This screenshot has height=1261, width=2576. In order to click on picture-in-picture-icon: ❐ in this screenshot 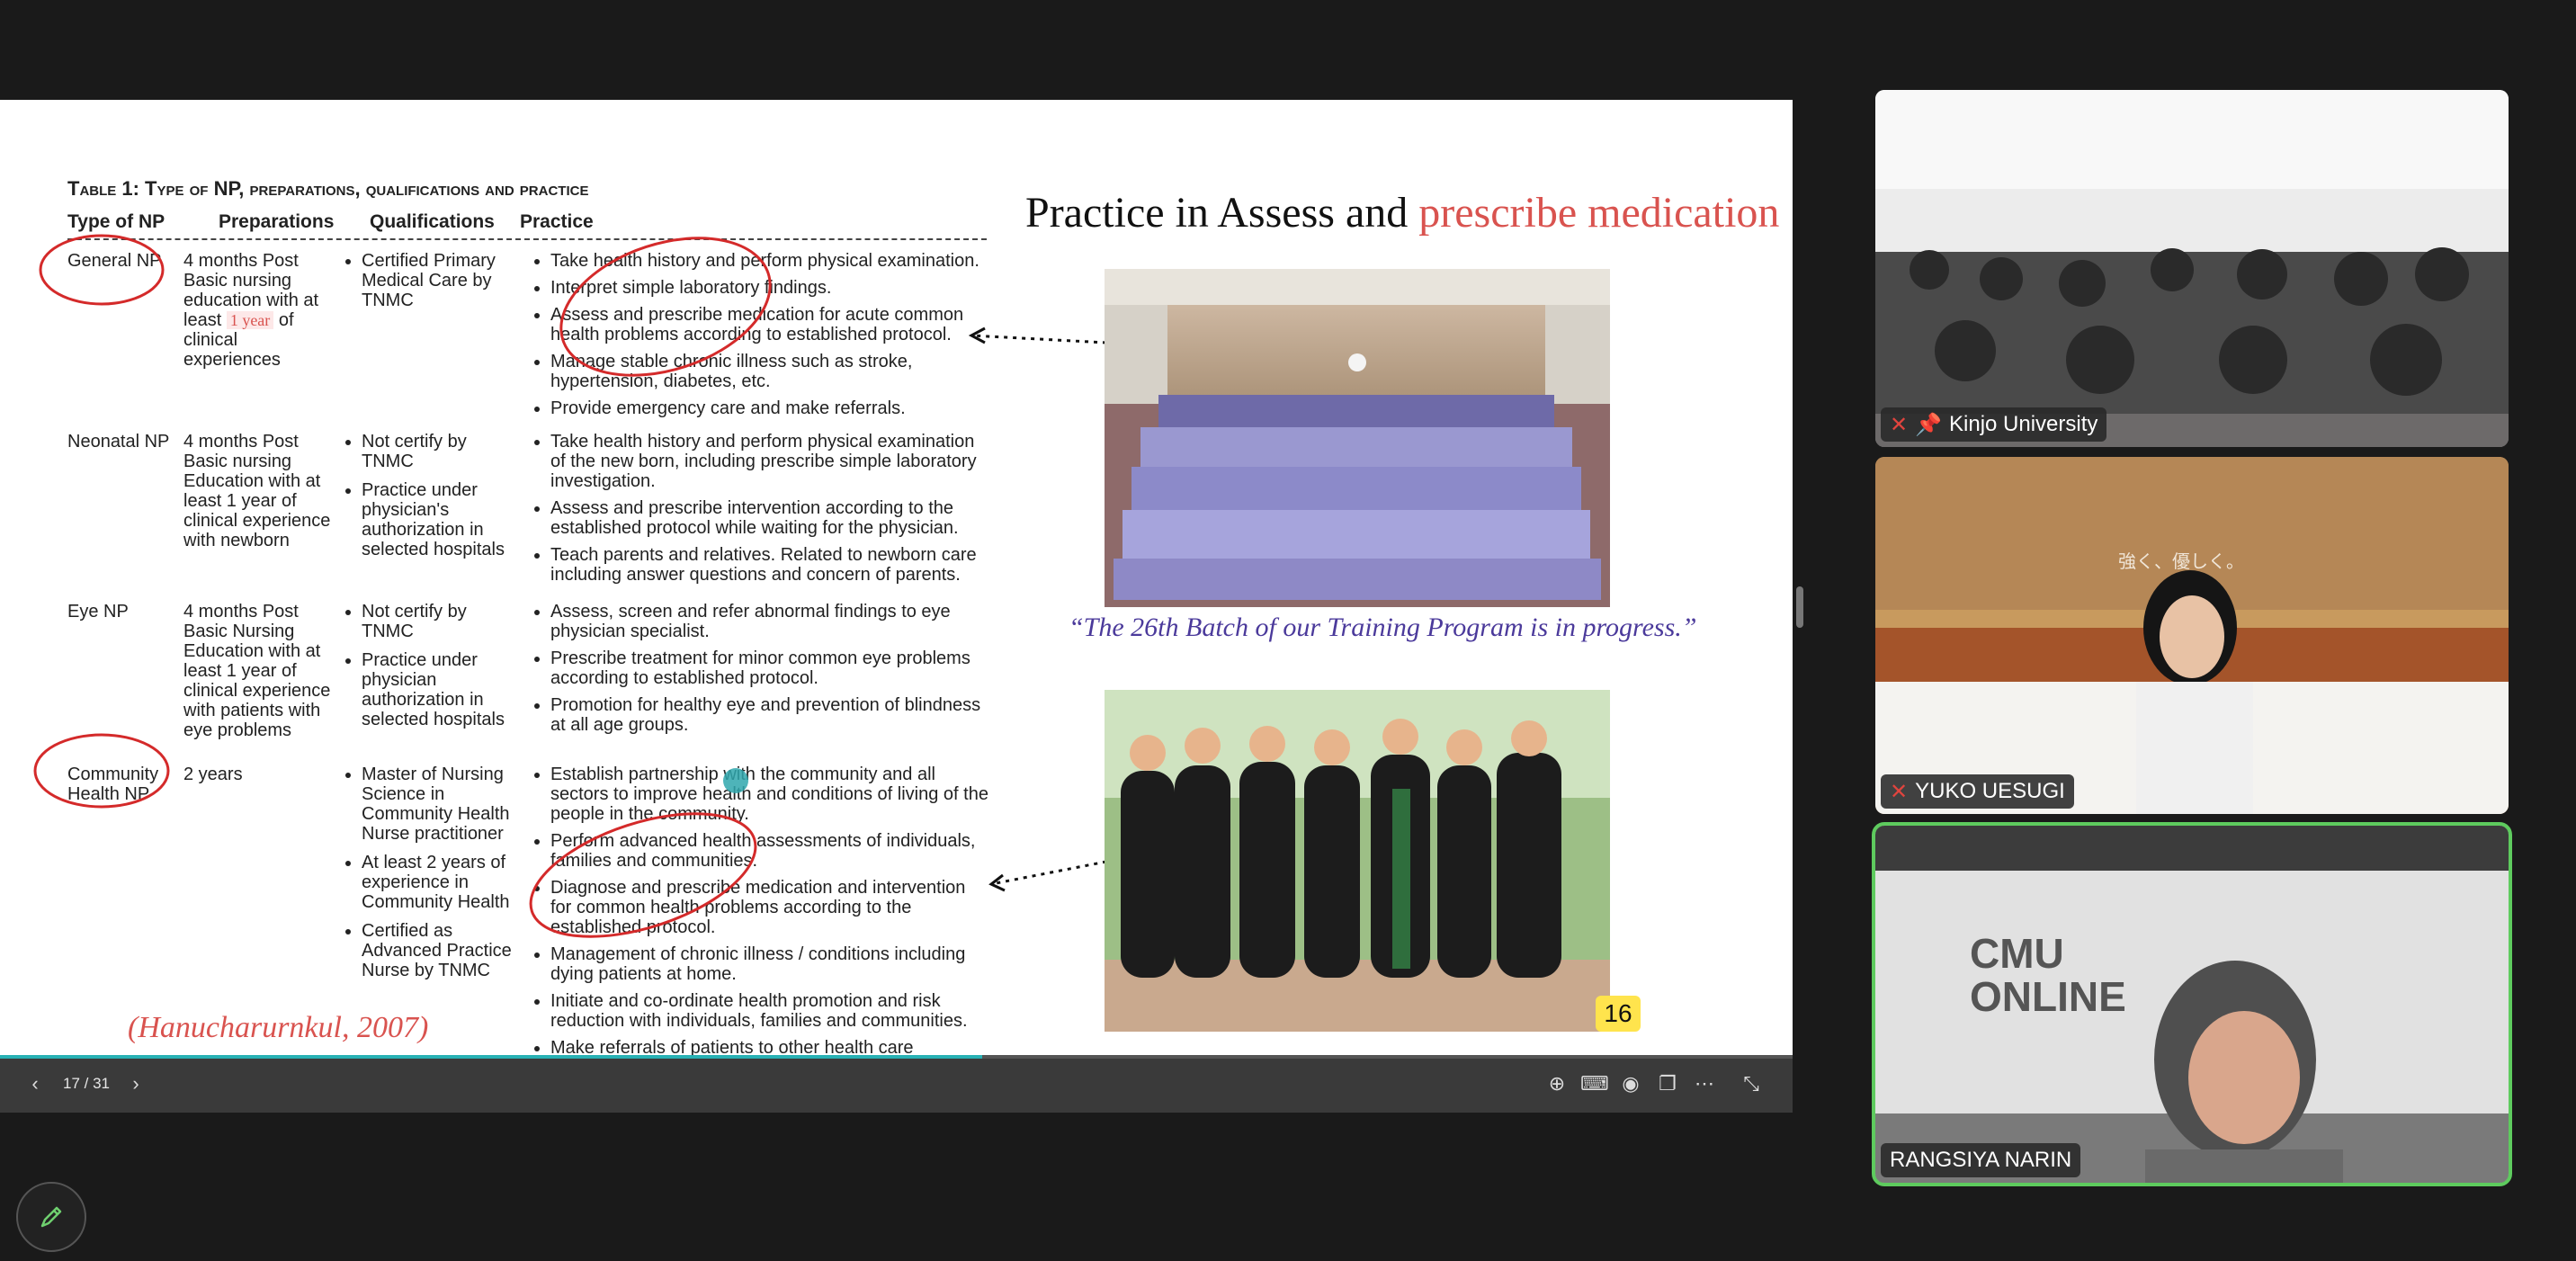, I will do `click(1667, 1084)`.